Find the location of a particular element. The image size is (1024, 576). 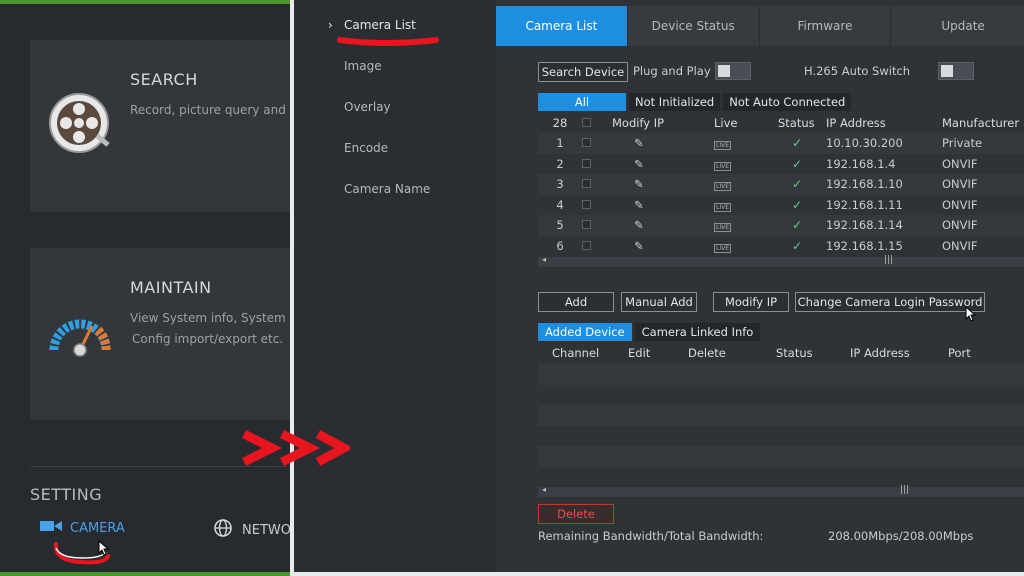

row-number: 6 is located at coordinates (560, 245).